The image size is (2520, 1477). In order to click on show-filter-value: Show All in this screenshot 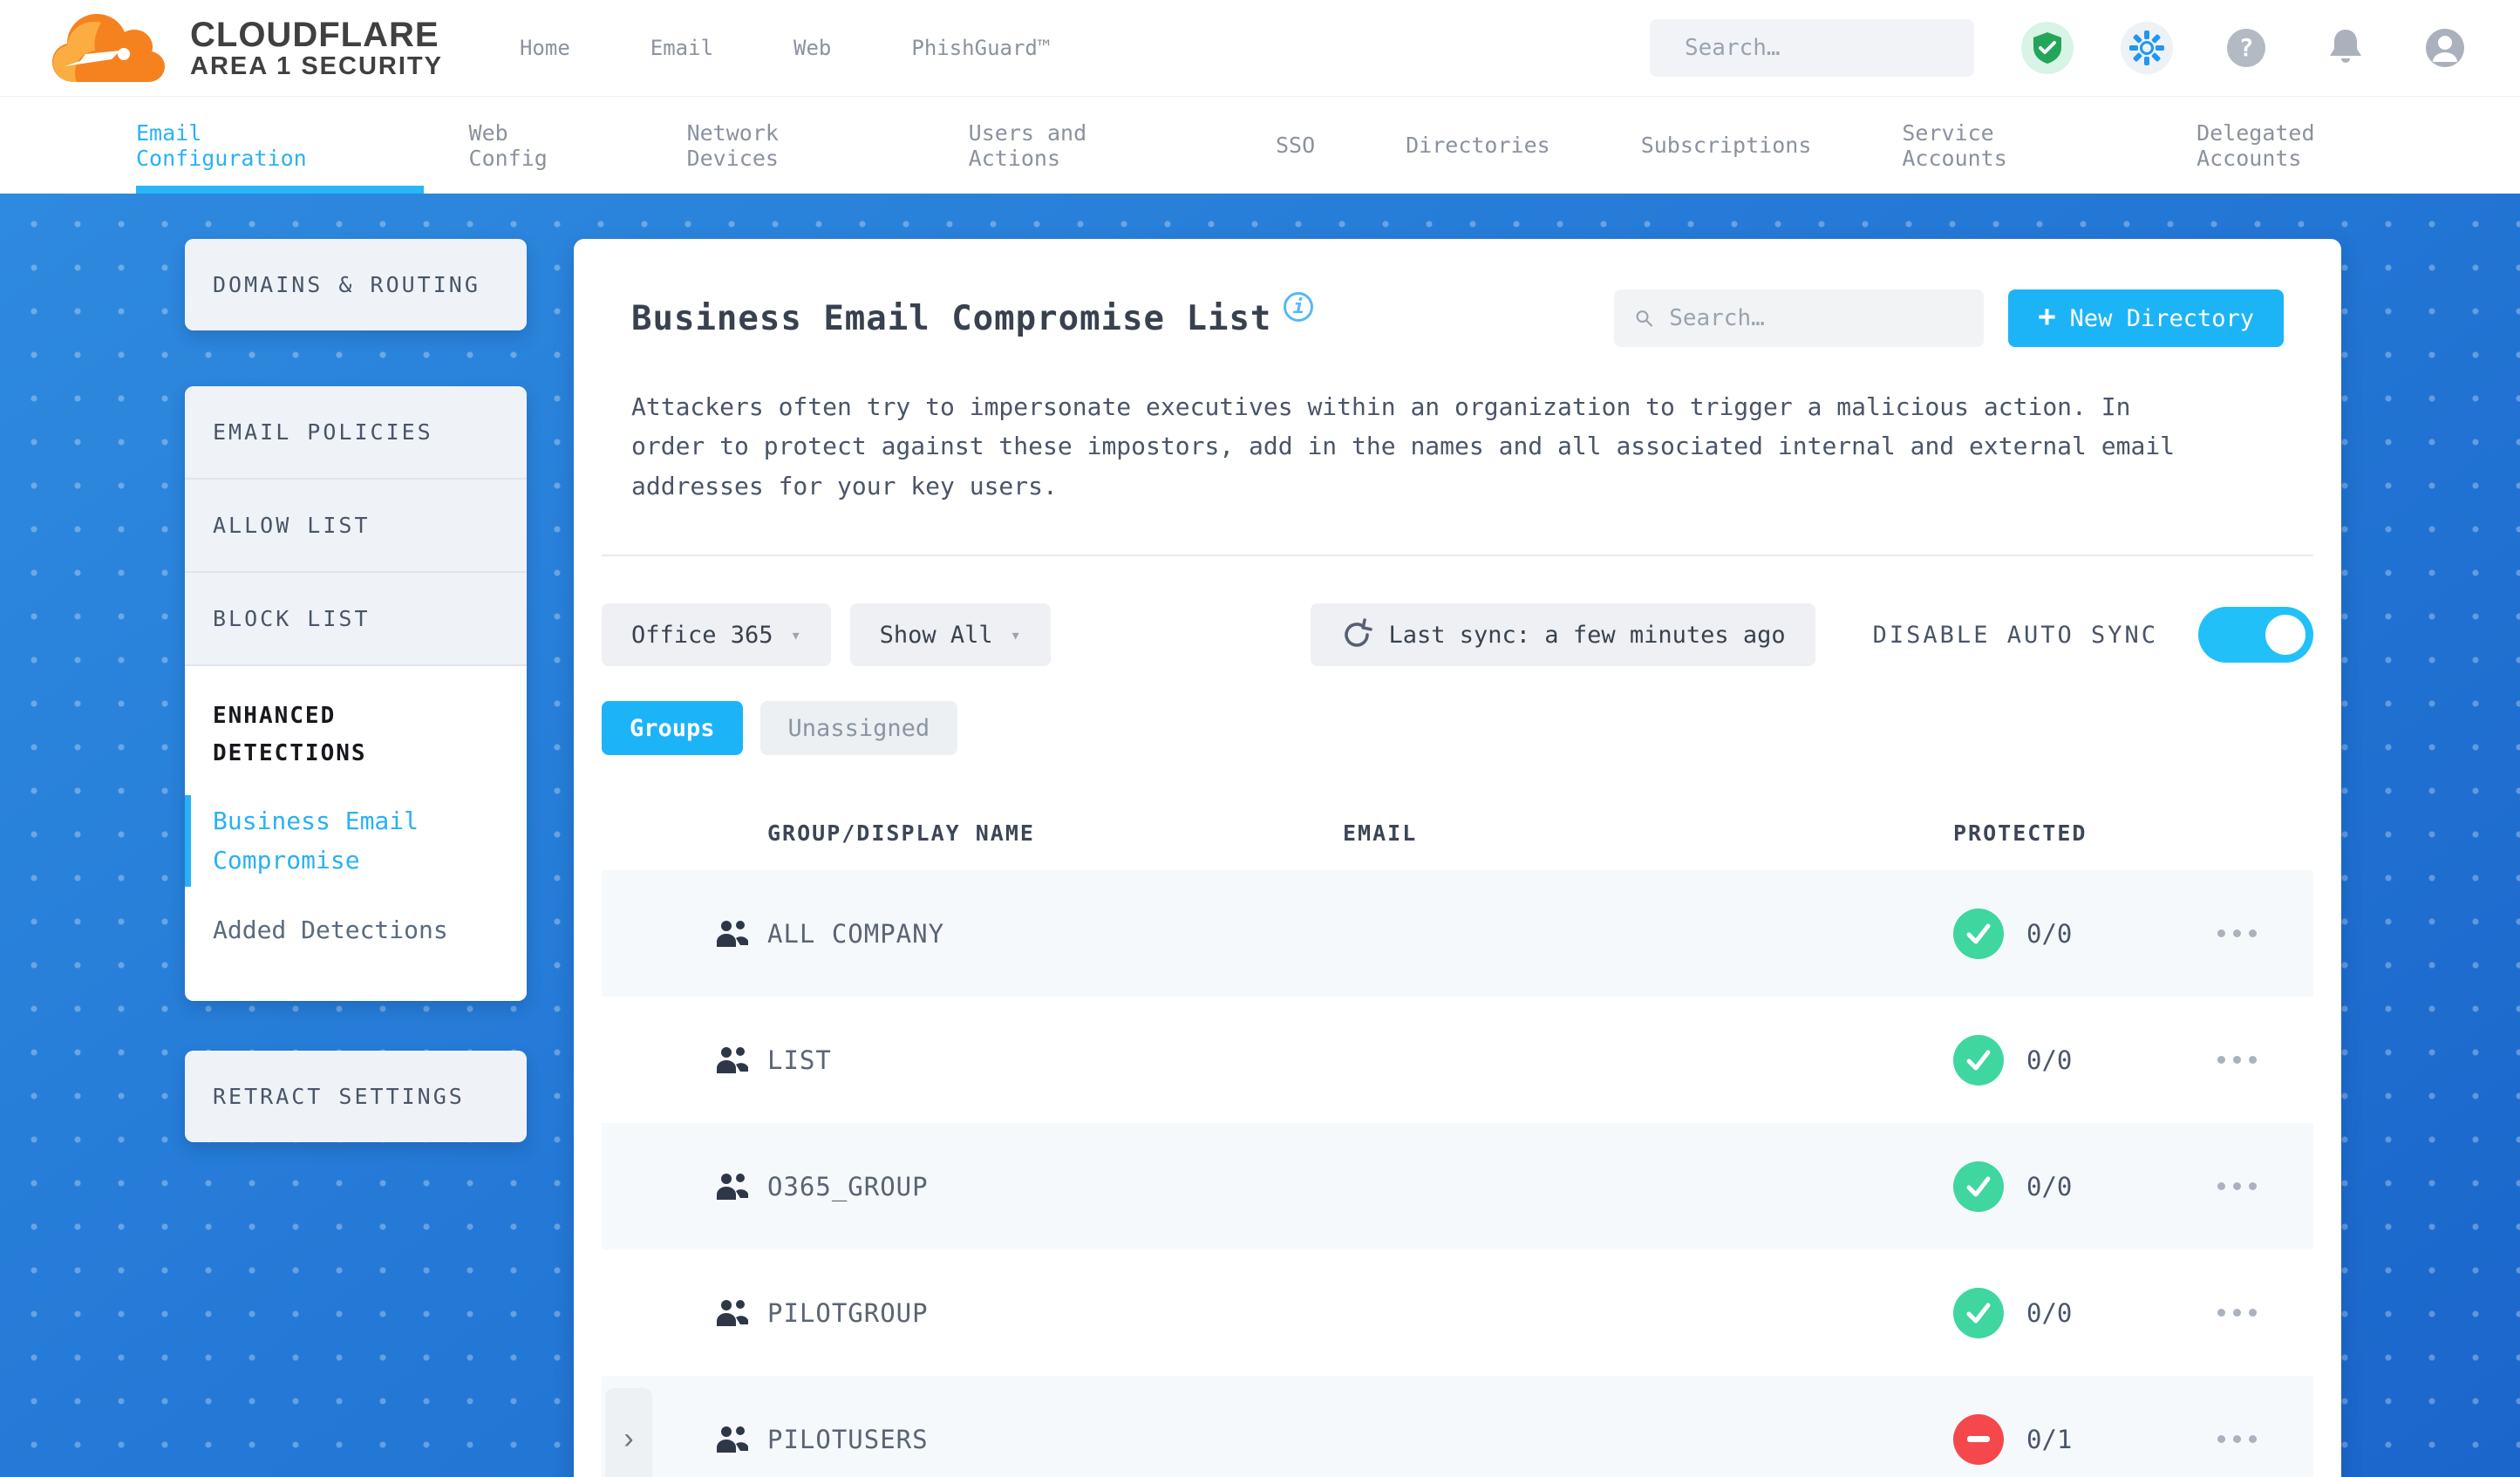, I will do `click(936, 635)`.